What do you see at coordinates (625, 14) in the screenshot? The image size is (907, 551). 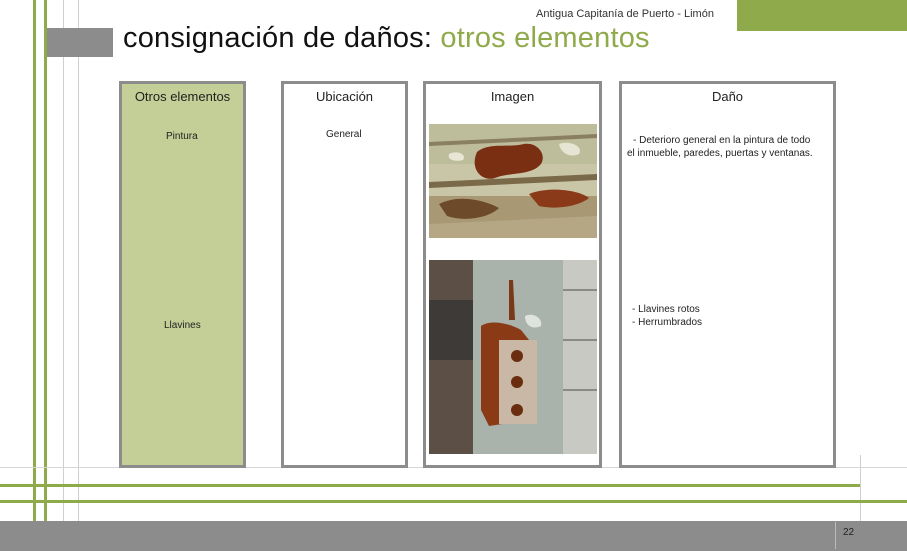 I see `header-subtitle: Antigua Capitanía de Puerto - Limón` at bounding box center [625, 14].